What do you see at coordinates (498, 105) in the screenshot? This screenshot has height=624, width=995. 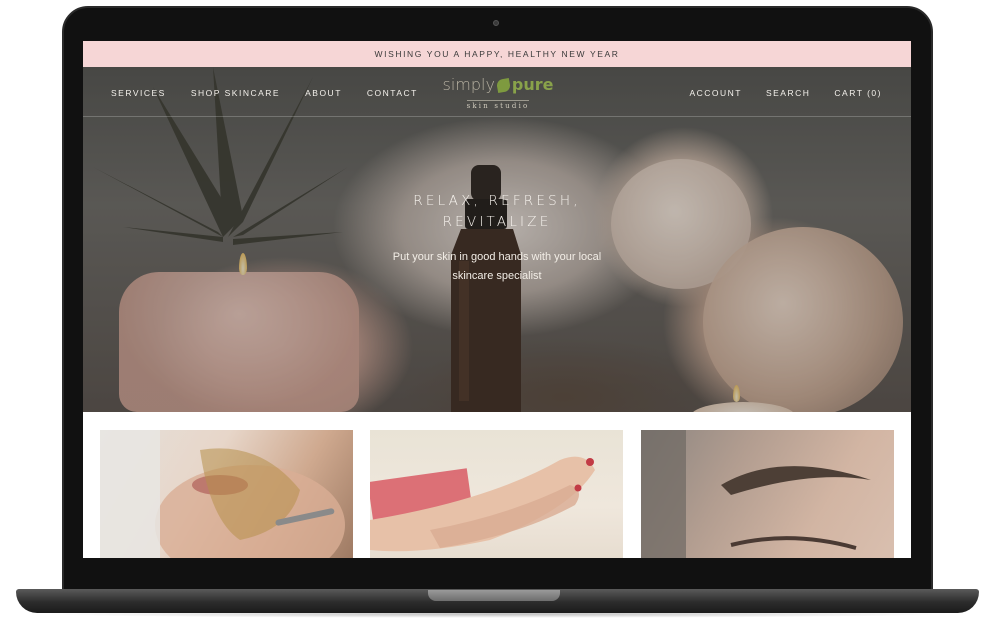 I see `logo-subtitle: skin studio` at bounding box center [498, 105].